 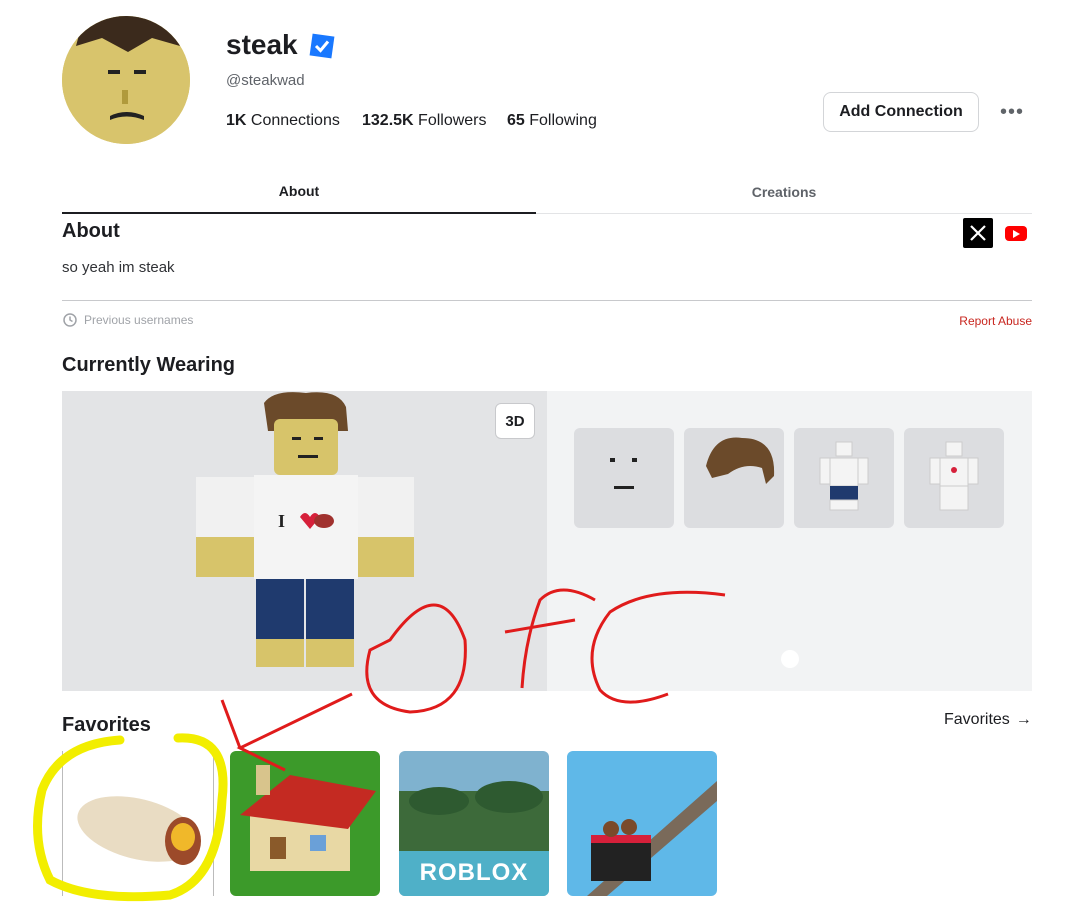 I want to click on hair-item, so click(x=734, y=478).